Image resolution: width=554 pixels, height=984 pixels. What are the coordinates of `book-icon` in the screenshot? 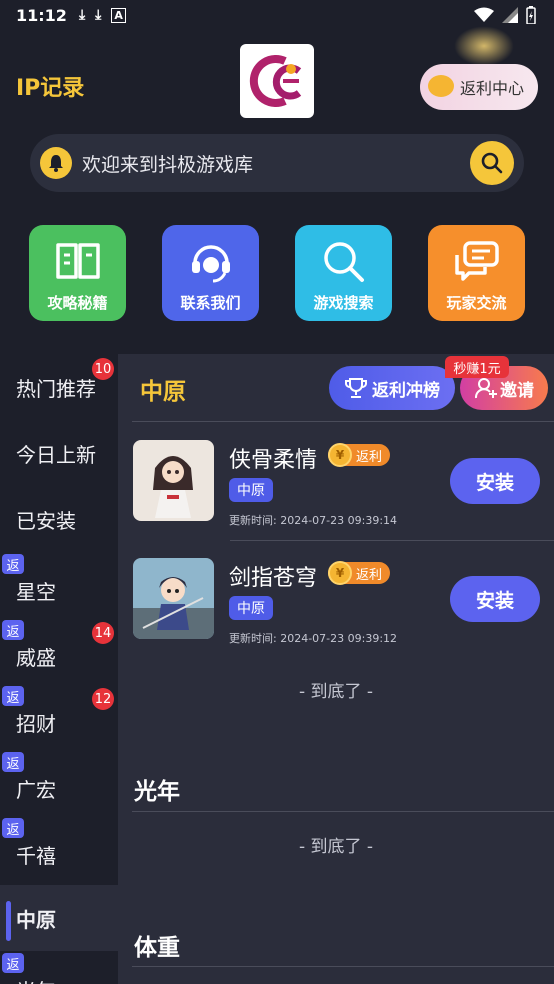 It's located at (77, 261).